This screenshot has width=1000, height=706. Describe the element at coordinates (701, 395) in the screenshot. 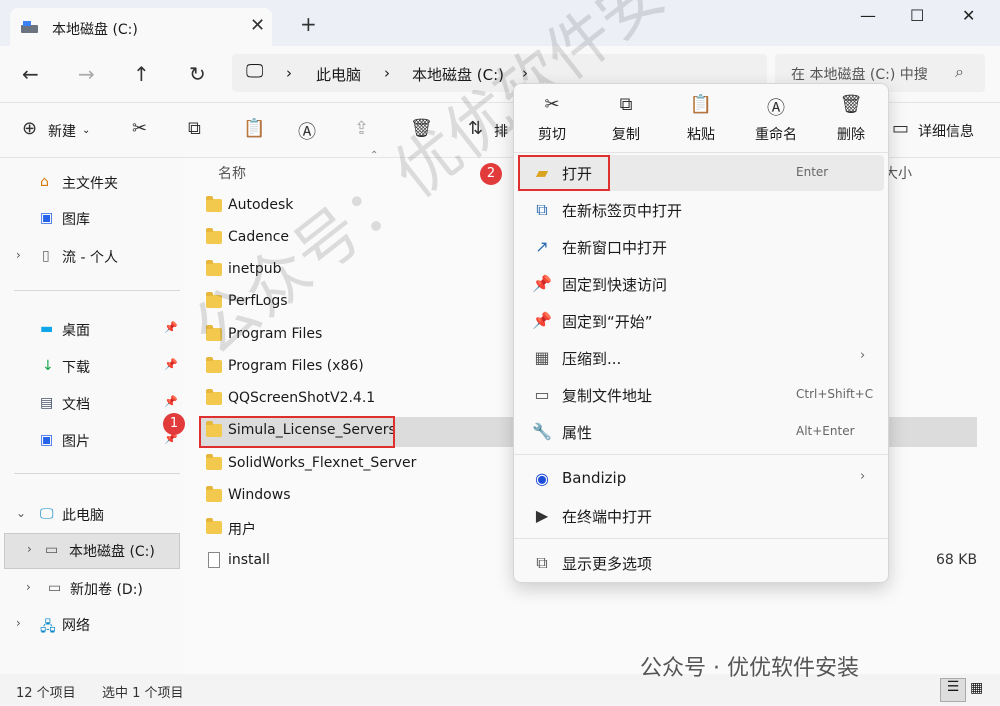

I see `menu-item-copy-path: ▭ 复制文件地址 Ctrl+Shift+C` at that location.